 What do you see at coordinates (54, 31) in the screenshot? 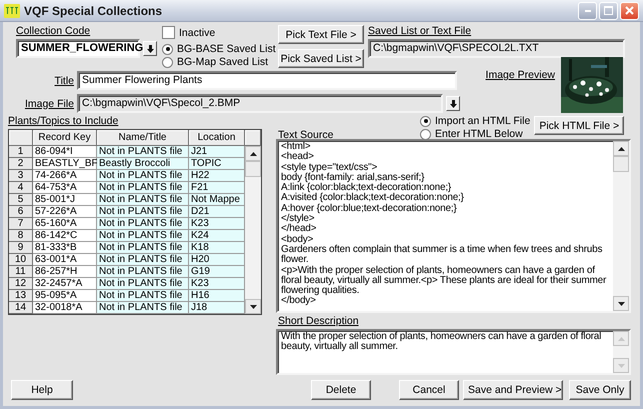
I see `collection-code-label: Collection Code` at bounding box center [54, 31].